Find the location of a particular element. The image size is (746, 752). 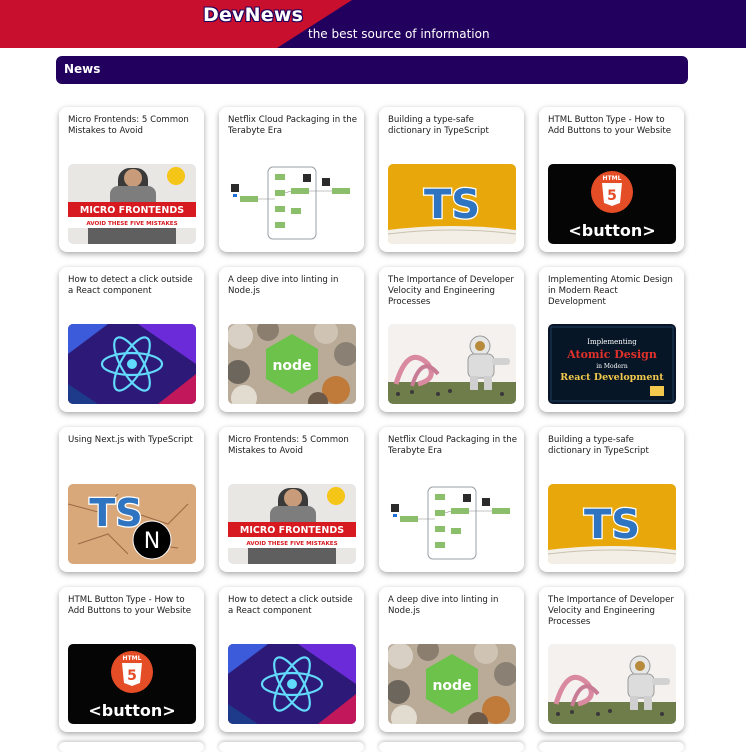

news-section-header: News is located at coordinates (372, 70).